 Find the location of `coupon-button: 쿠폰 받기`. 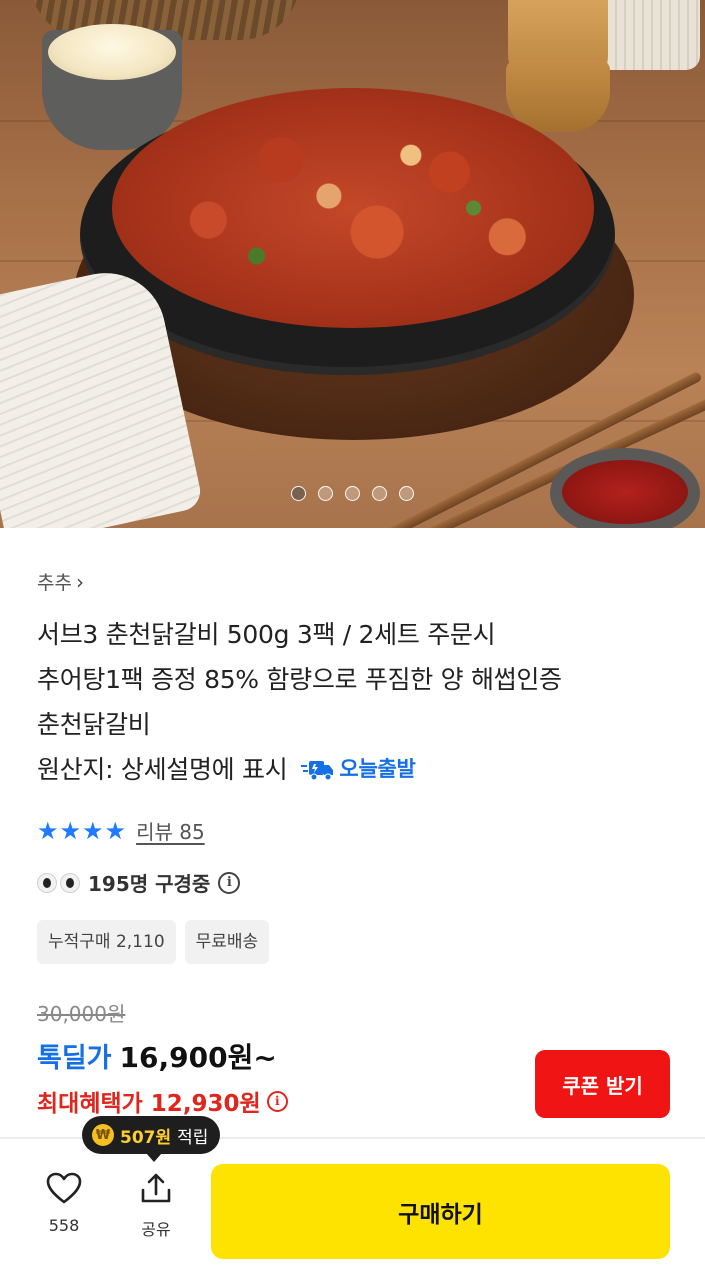

coupon-button: 쿠폰 받기 is located at coordinates (602, 1084).